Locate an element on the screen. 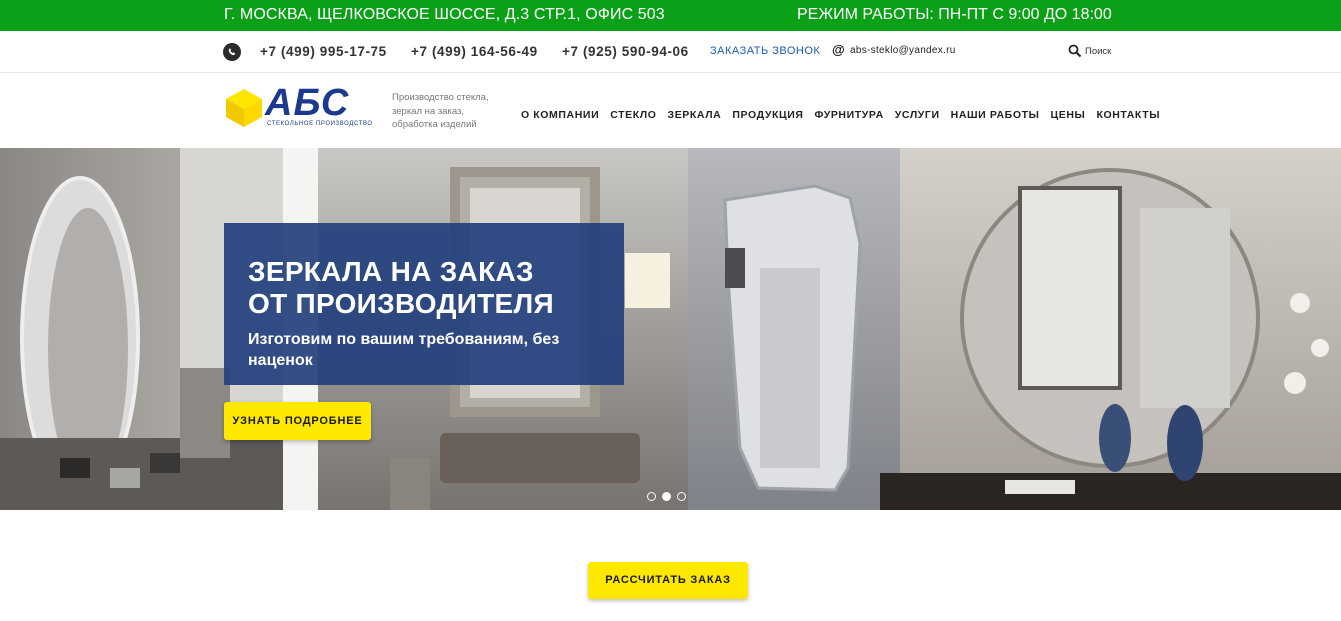 The height and width of the screenshot is (621, 1341). logo-text: АБС is located at coordinates (307, 103).